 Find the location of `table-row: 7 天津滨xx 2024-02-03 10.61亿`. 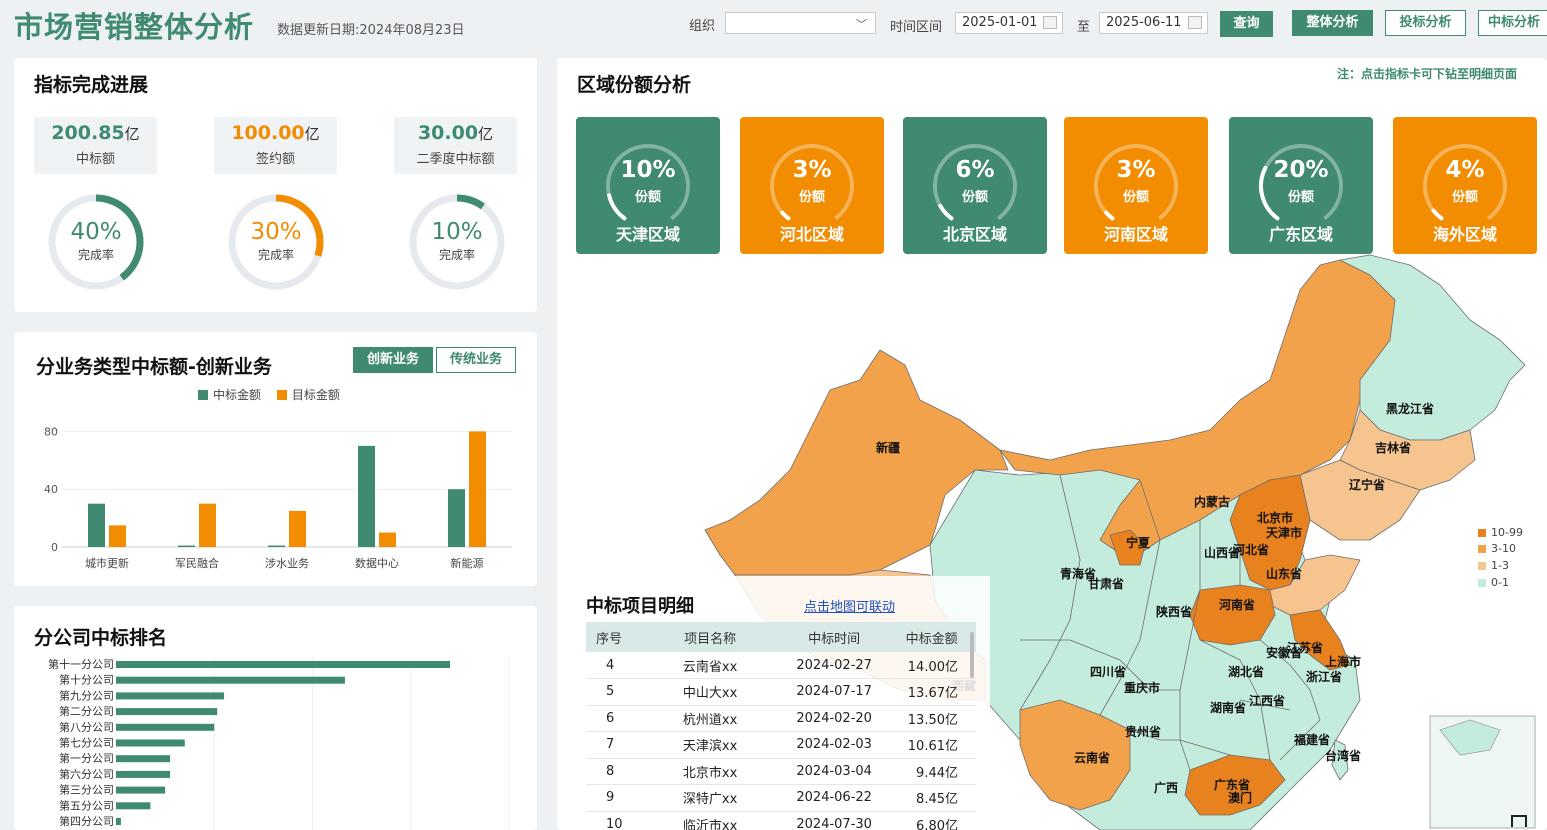

table-row: 7 天津滨xx 2024-02-03 10.61亿 is located at coordinates (781, 745).